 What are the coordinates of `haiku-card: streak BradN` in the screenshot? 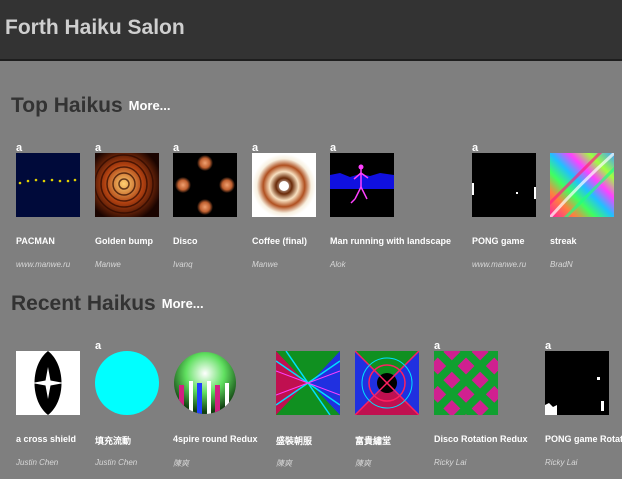 It's located at (586, 207).